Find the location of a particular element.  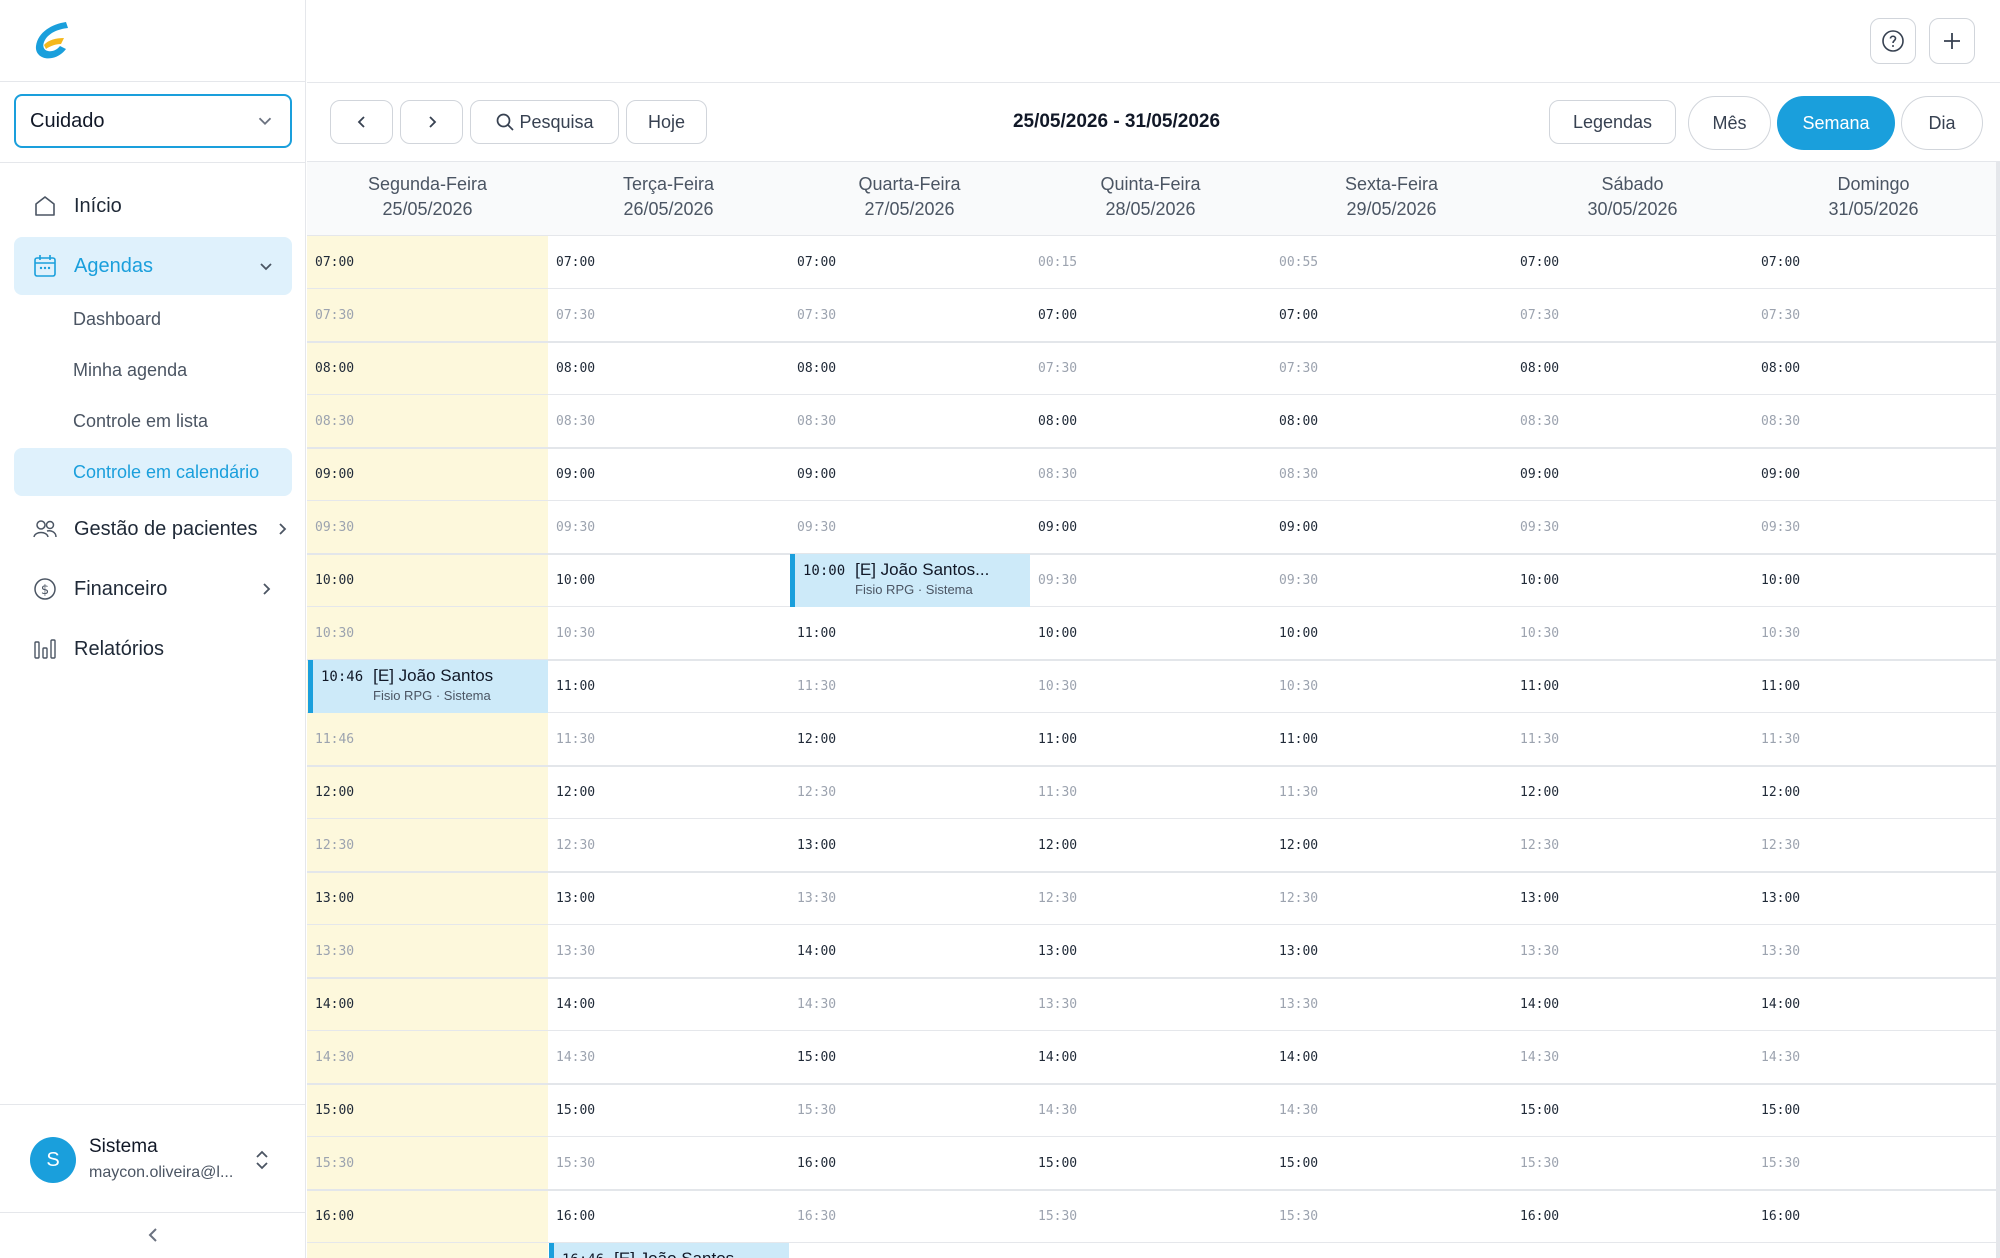

add-button is located at coordinates (1952, 41).